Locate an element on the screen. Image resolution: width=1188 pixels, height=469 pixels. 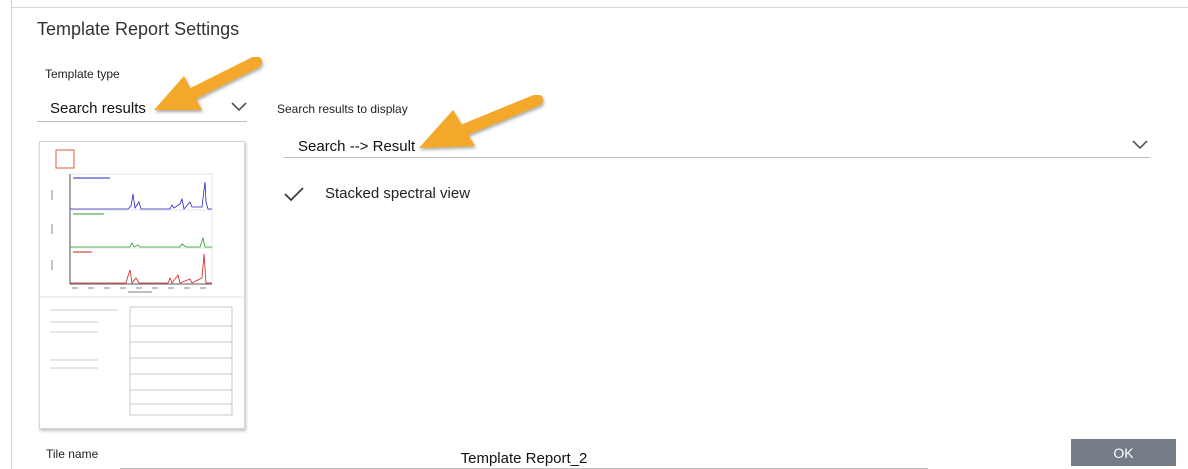
chevron-down-icon is located at coordinates (1140, 145).